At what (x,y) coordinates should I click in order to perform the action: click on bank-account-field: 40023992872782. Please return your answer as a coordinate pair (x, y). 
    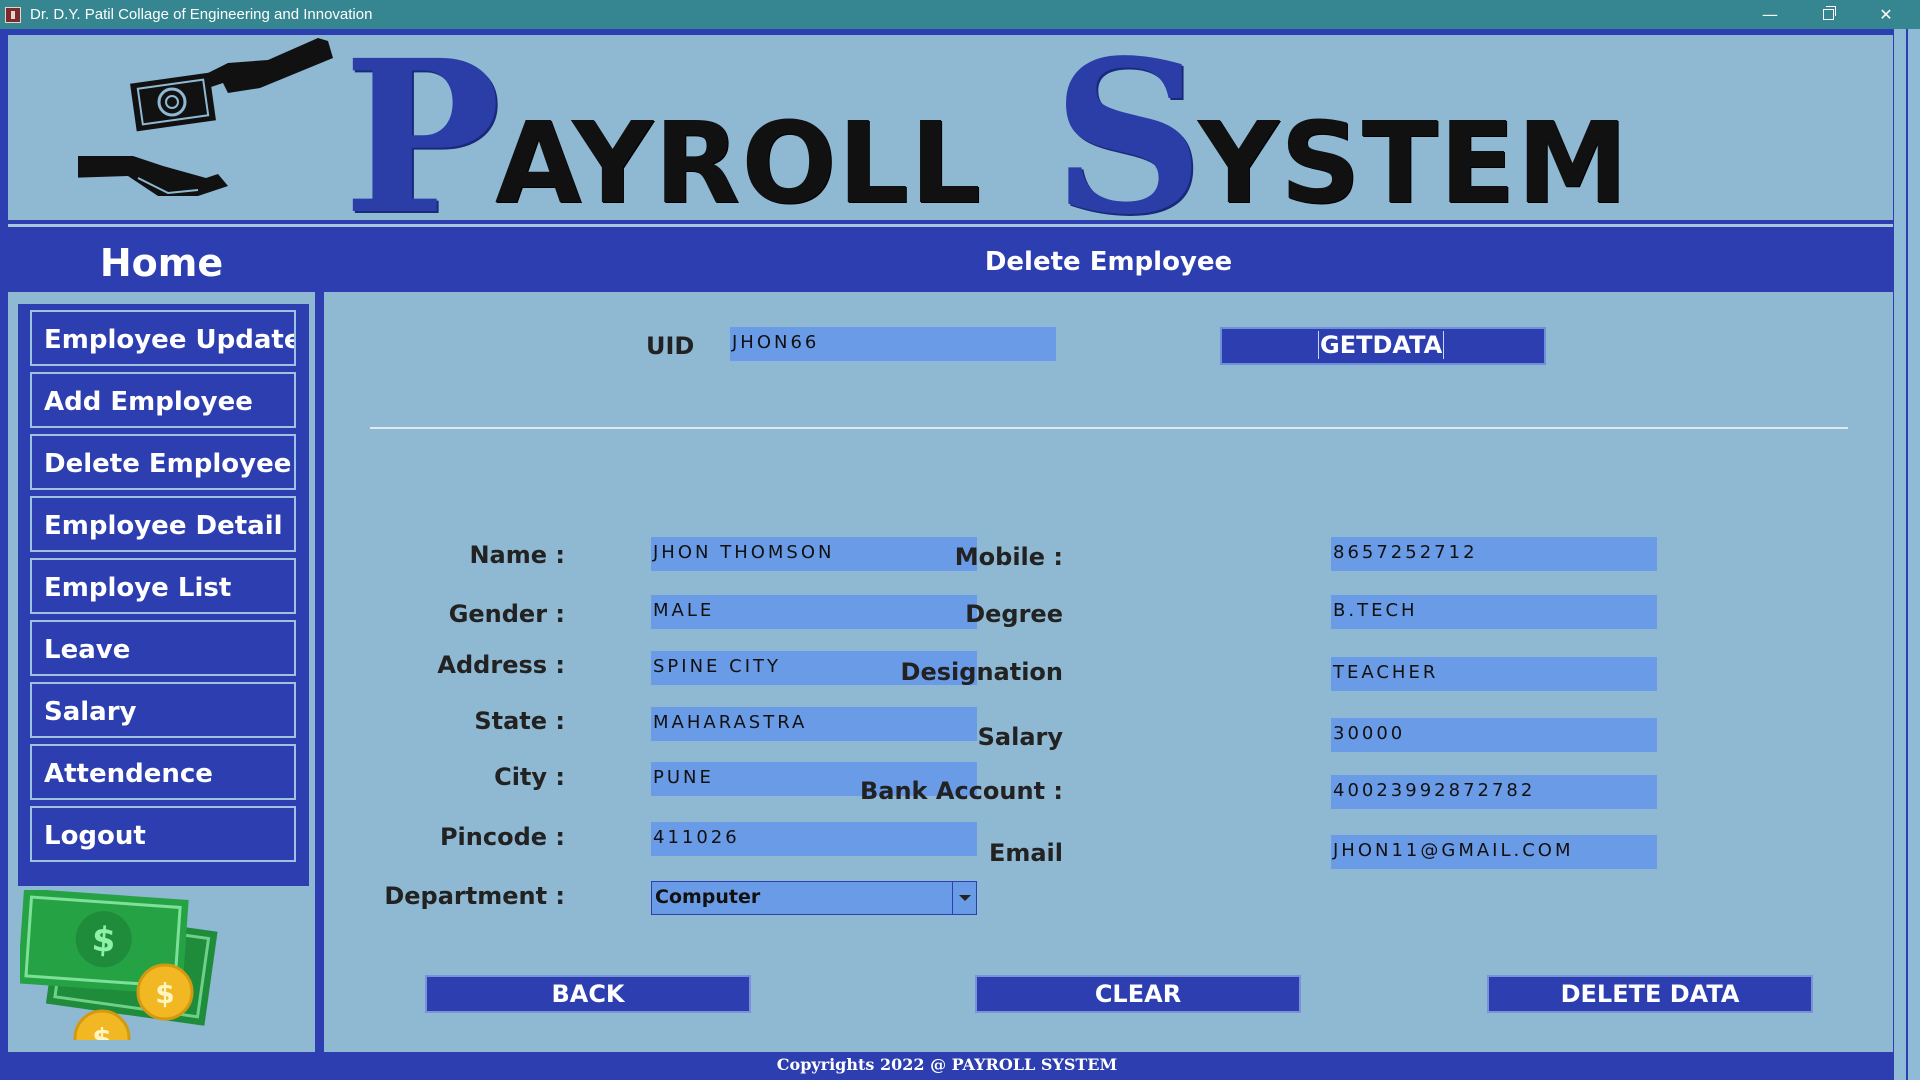
    Looking at the image, I should click on (1494, 792).